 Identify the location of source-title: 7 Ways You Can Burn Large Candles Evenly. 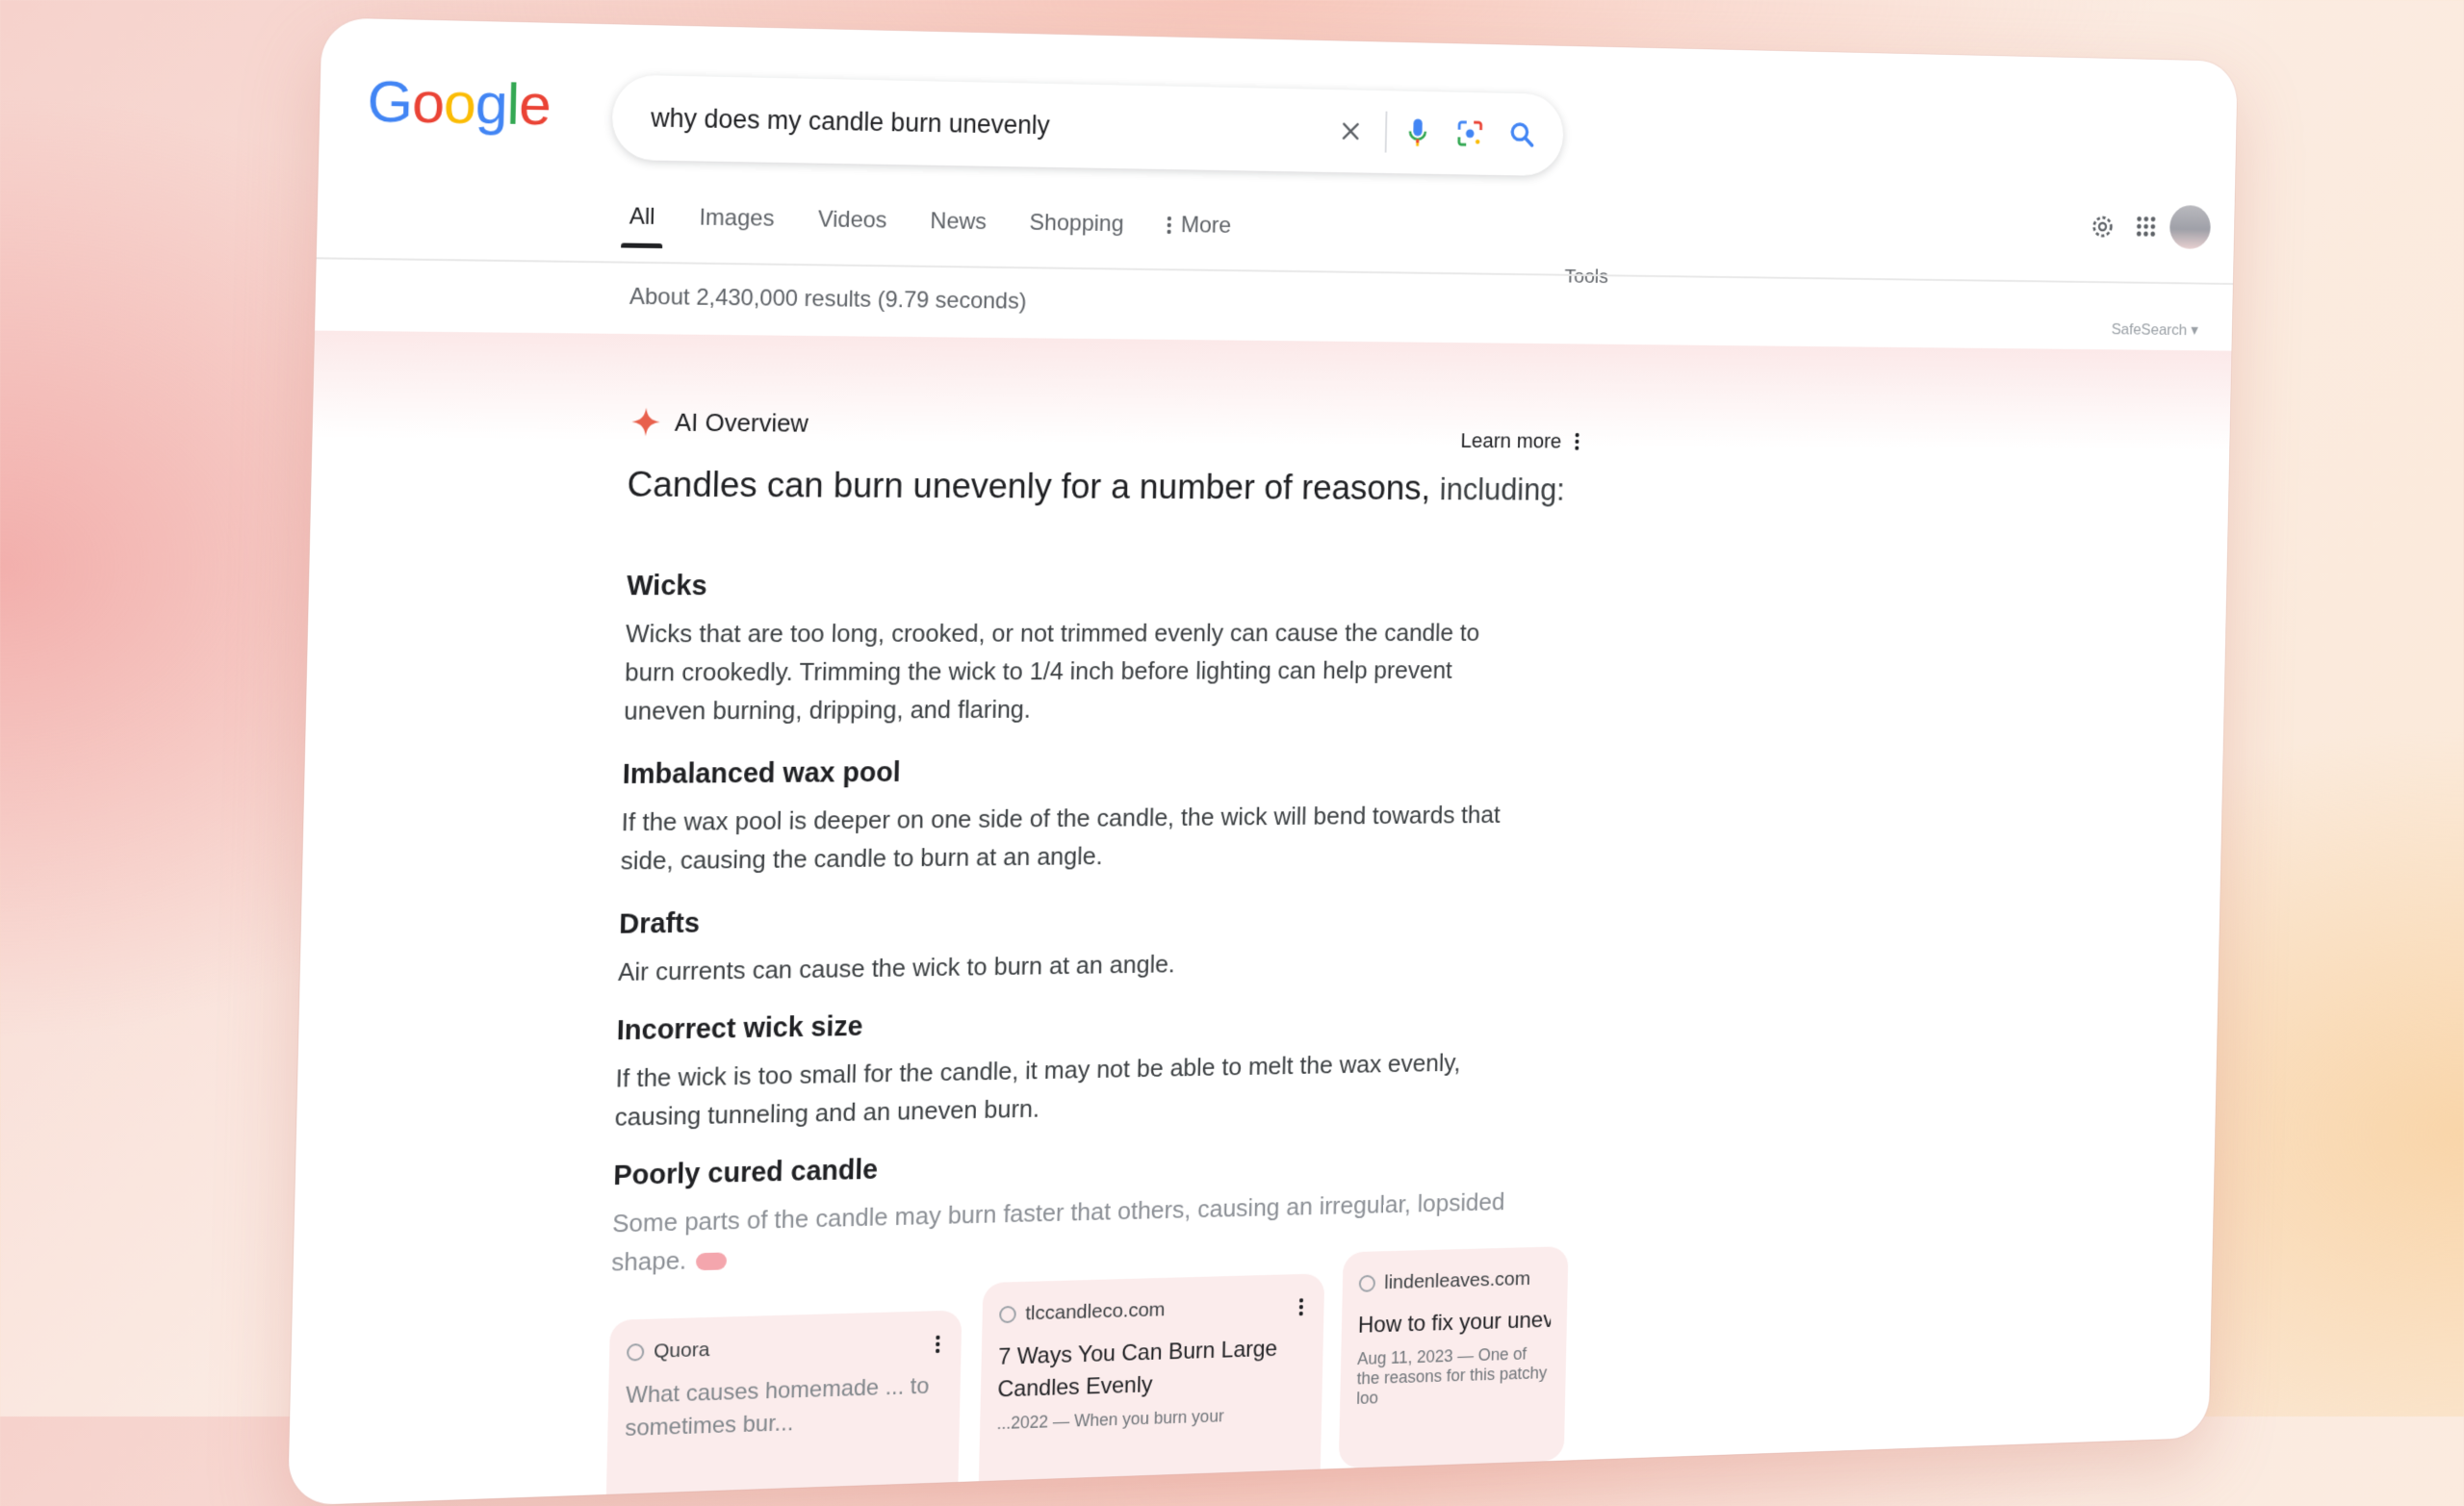
(1137, 1369).